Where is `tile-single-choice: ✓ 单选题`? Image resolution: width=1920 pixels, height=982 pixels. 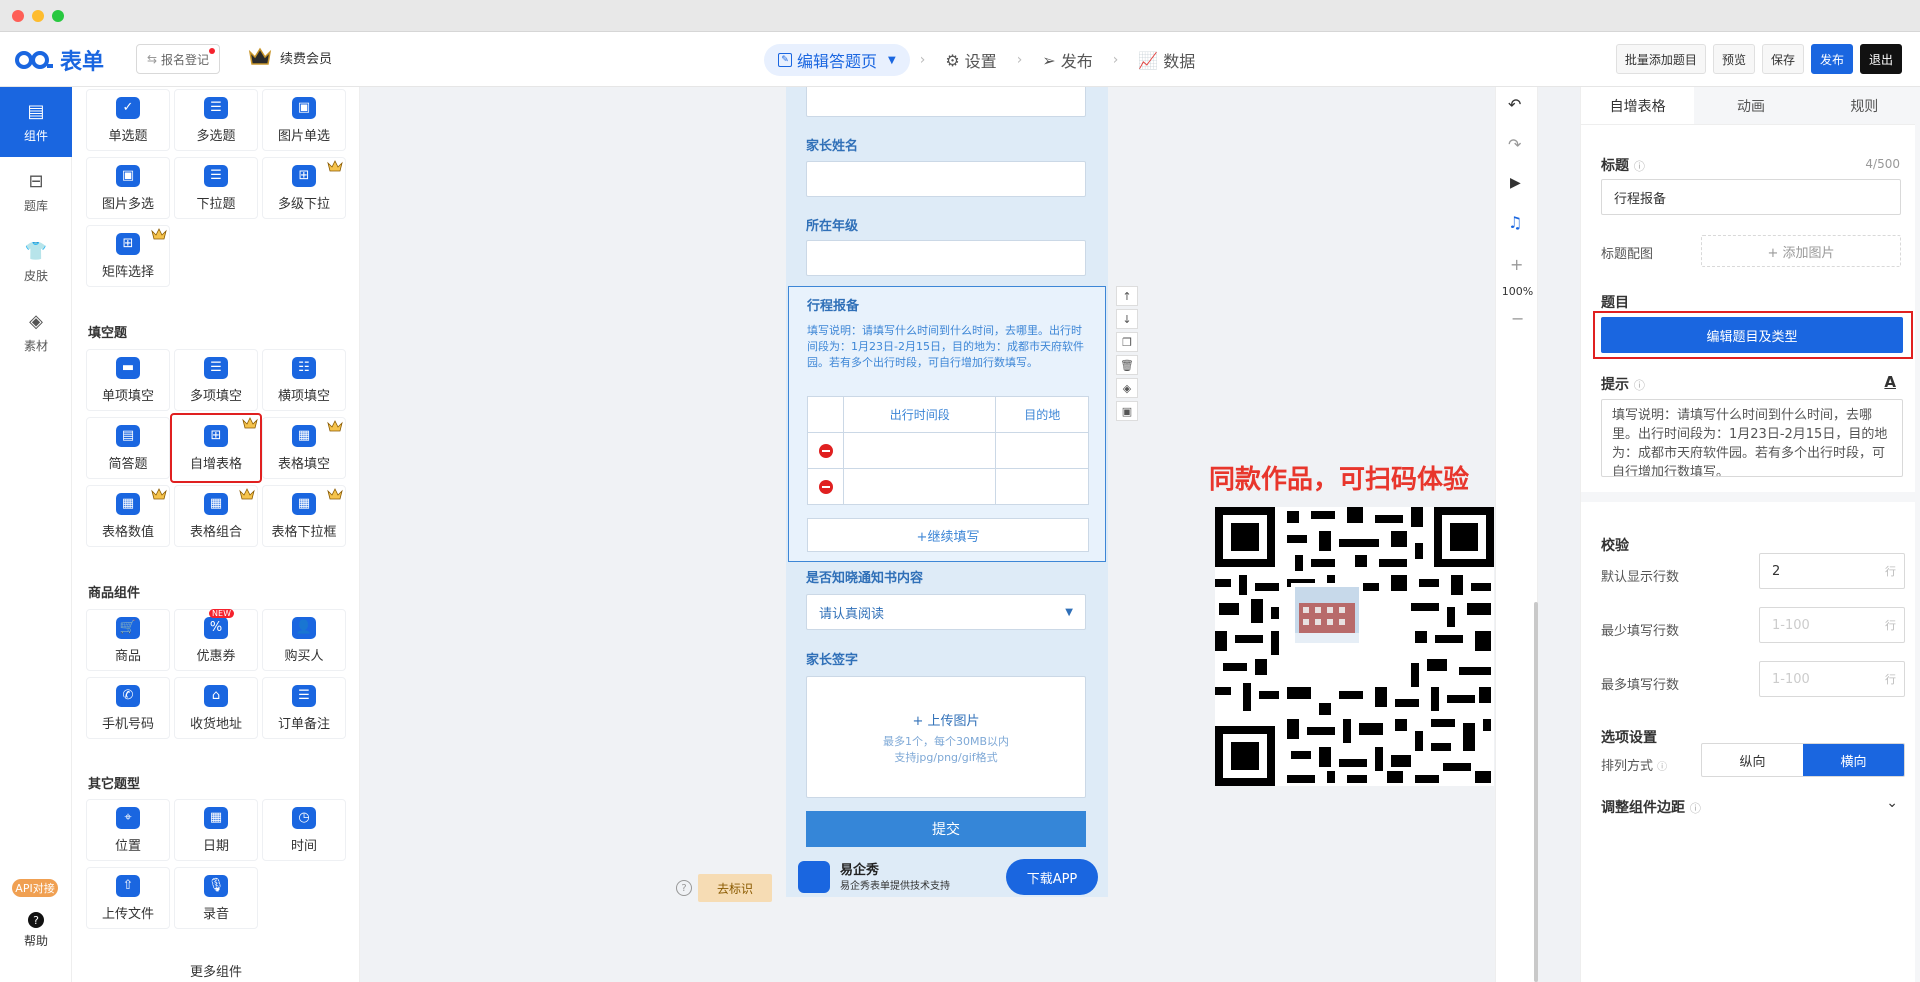 tile-single-choice: ✓ 单选题 is located at coordinates (128, 120).